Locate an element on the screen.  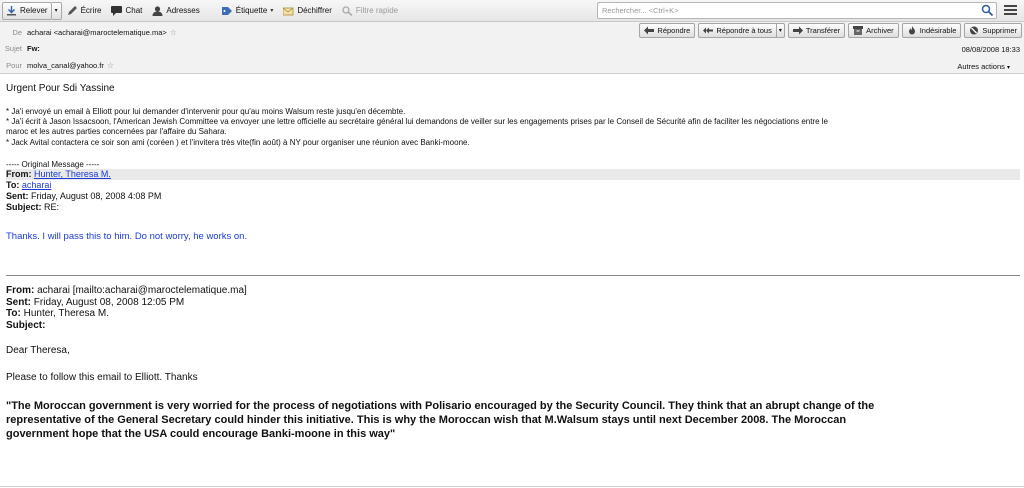
quick-filter-label: Filtre rapide is located at coordinates (377, 10).